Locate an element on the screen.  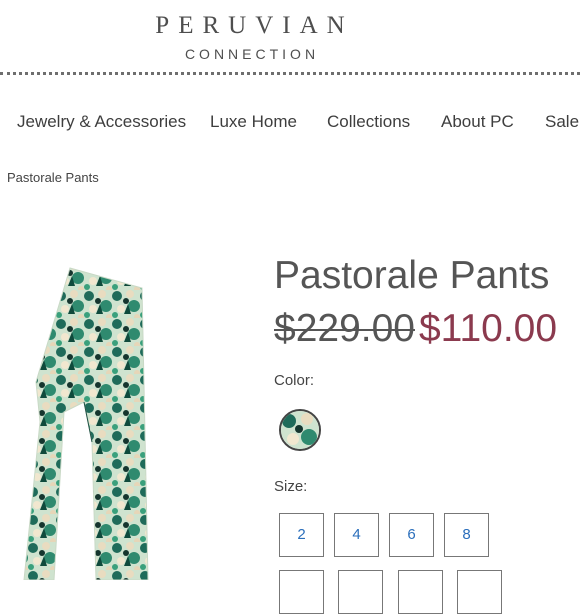
brand-logo: PERUVIAN CONNECTION is located at coordinates (250, 37).